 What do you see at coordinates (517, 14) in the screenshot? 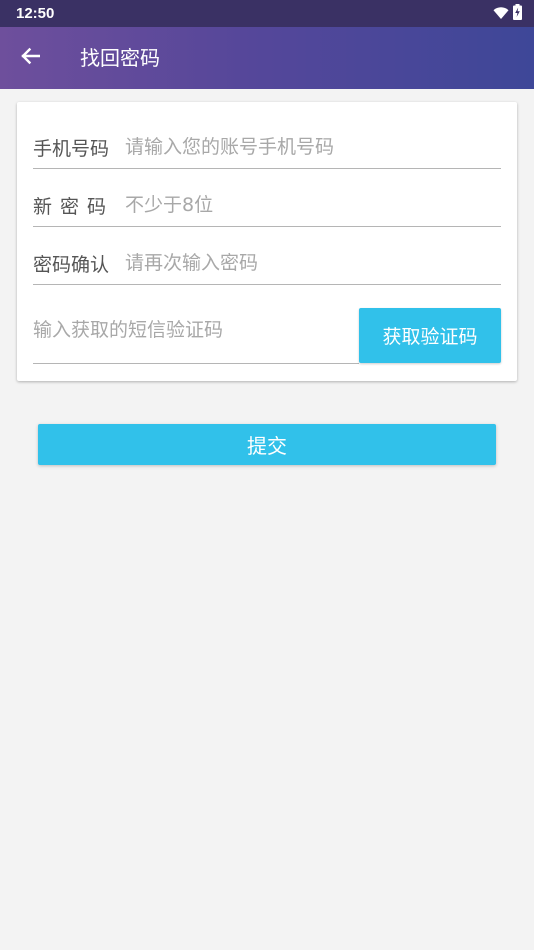
I see `battery-charging-icon` at bounding box center [517, 14].